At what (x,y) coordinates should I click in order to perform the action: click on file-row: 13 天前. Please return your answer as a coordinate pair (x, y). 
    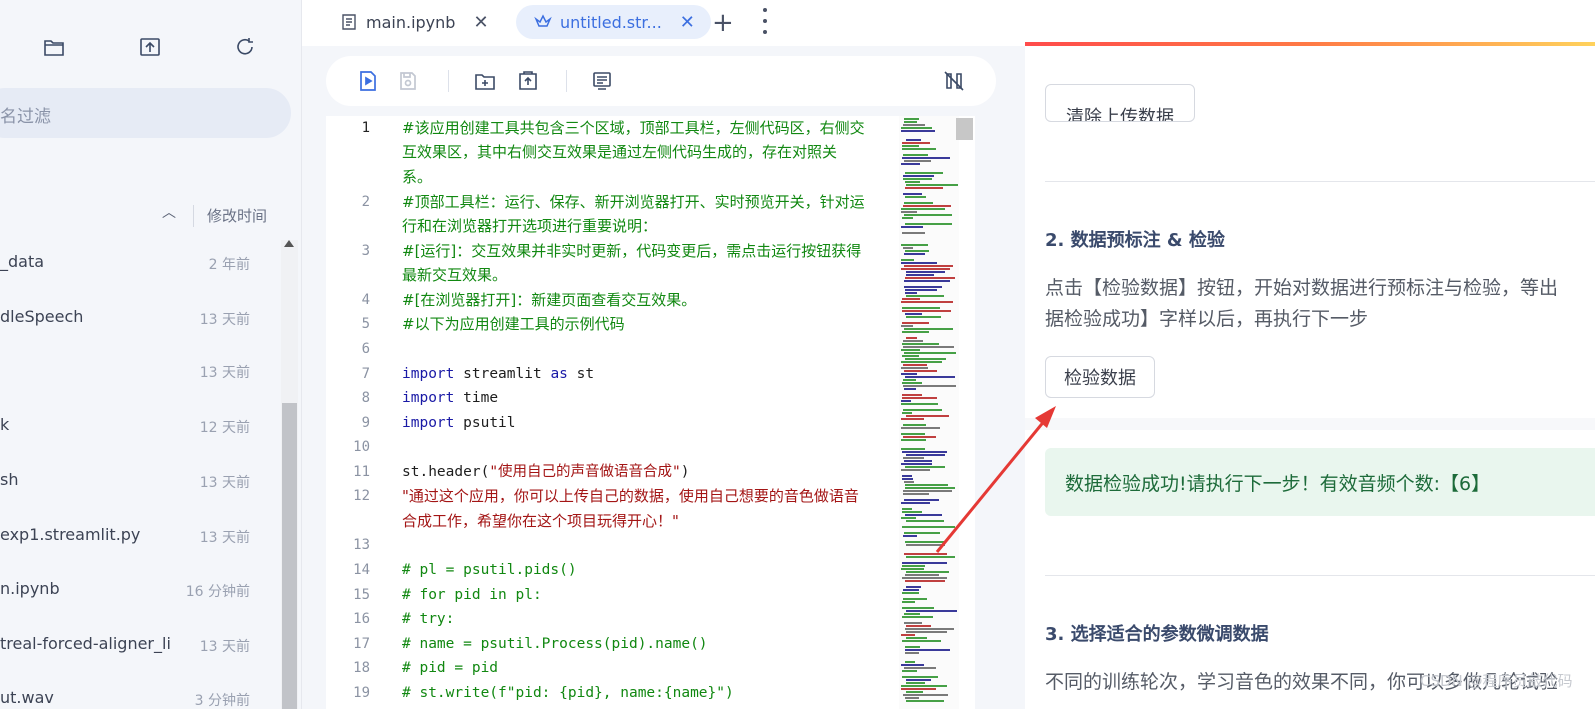
    Looking at the image, I should click on (140, 371).